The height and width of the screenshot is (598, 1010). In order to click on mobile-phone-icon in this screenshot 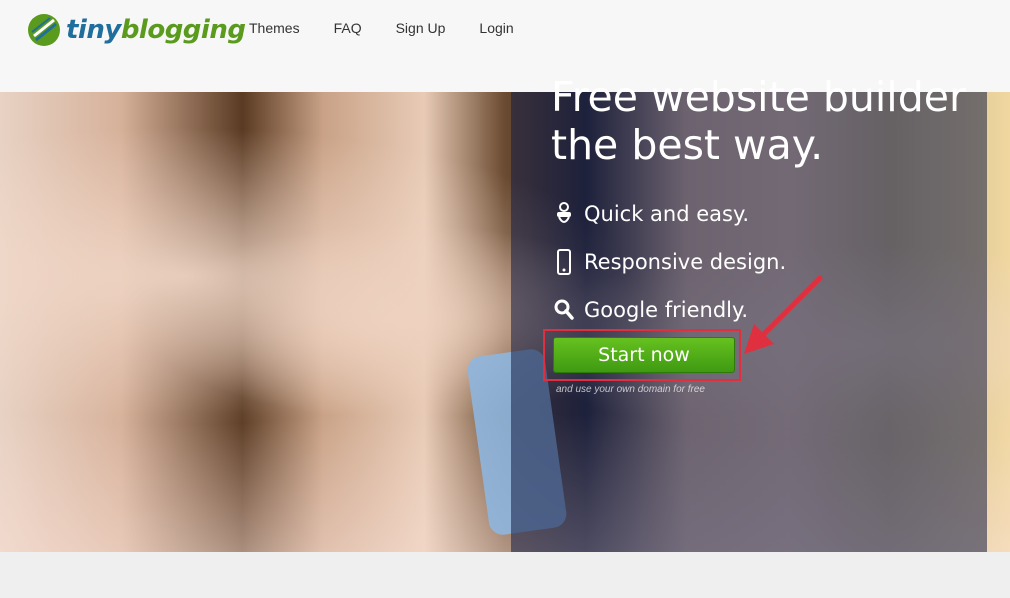, I will do `click(564, 262)`.